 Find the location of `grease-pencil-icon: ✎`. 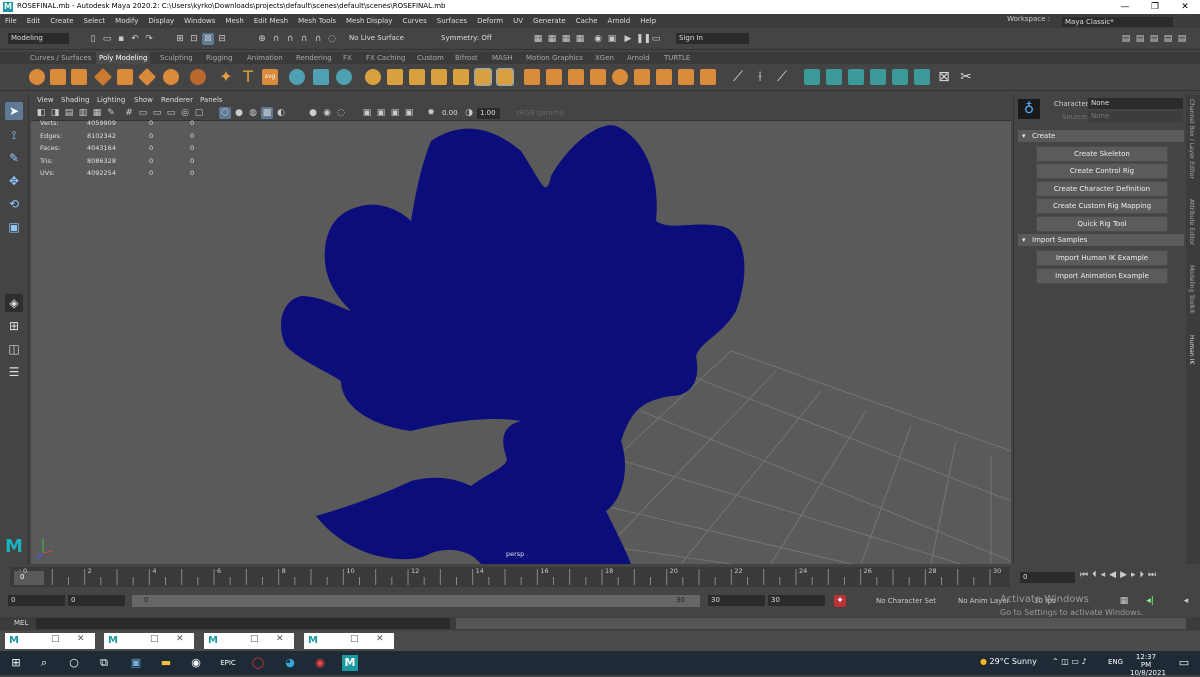

grease-pencil-icon: ✎ is located at coordinates (111, 113).